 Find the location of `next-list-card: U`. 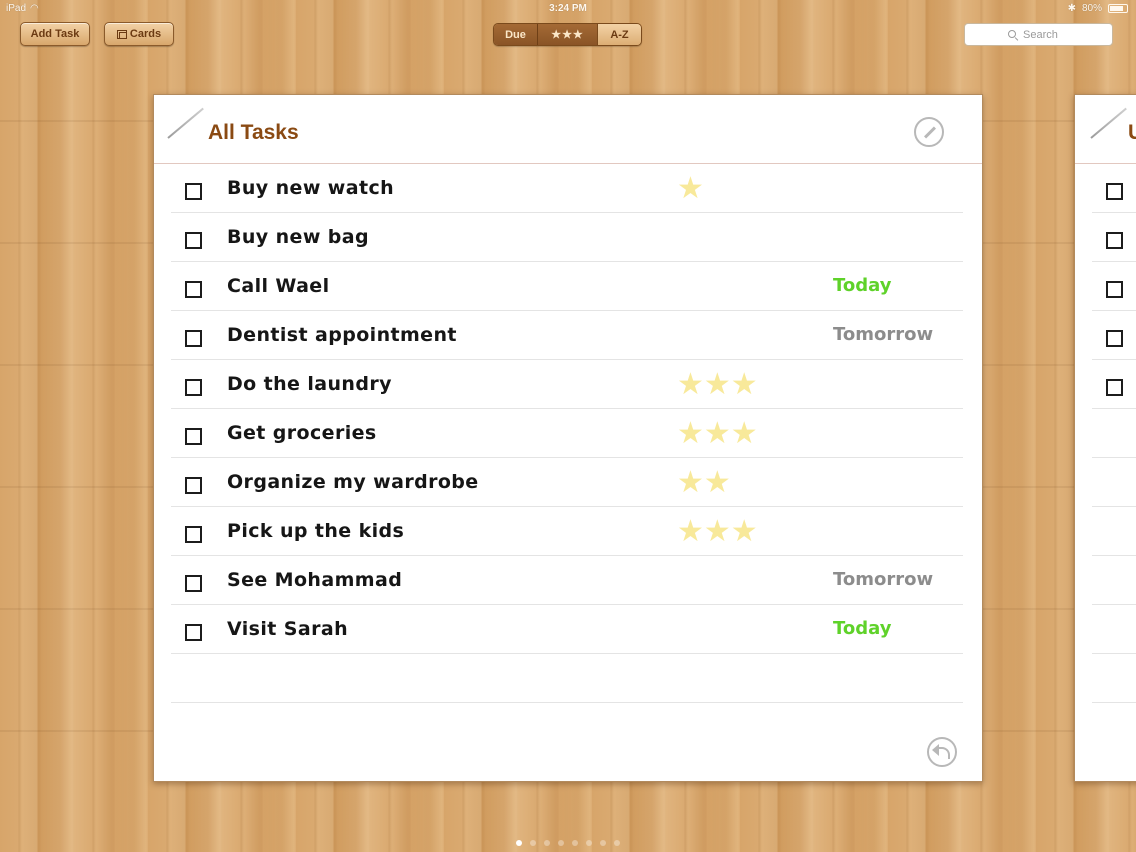

next-list-card: U is located at coordinates (1105, 438).